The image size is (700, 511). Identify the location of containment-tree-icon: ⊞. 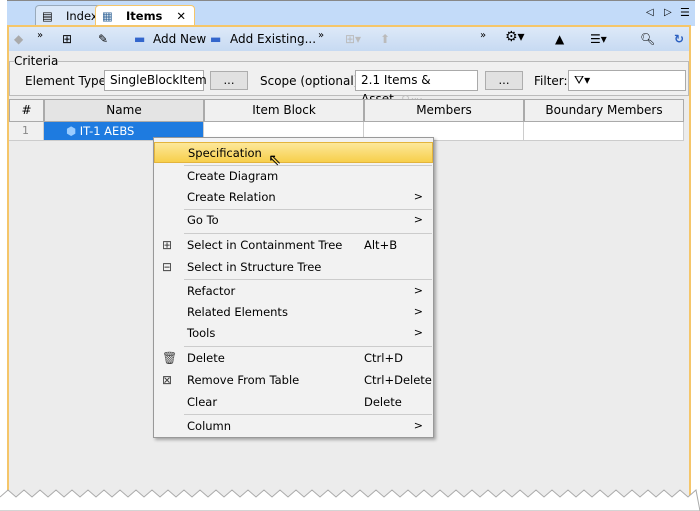
(167, 245).